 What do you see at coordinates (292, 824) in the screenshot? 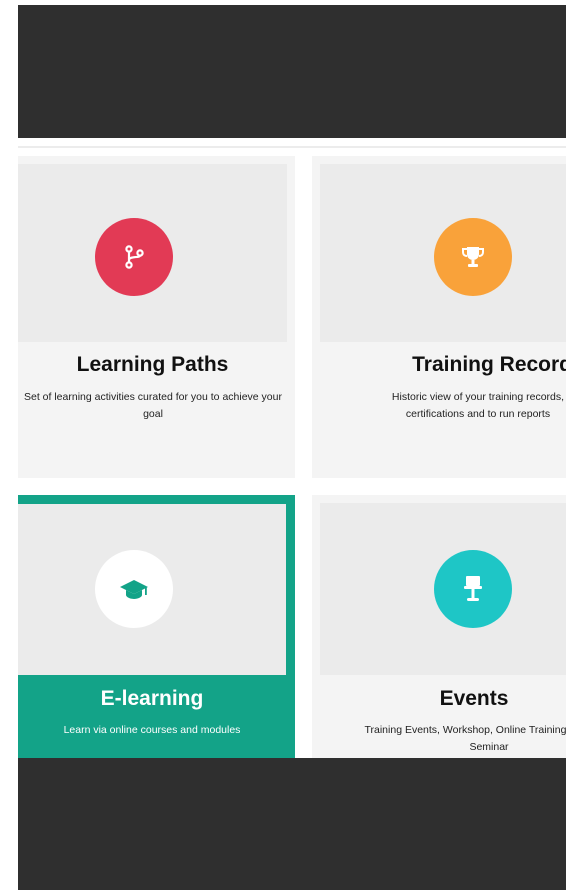
I see `bottom-dark-band` at bounding box center [292, 824].